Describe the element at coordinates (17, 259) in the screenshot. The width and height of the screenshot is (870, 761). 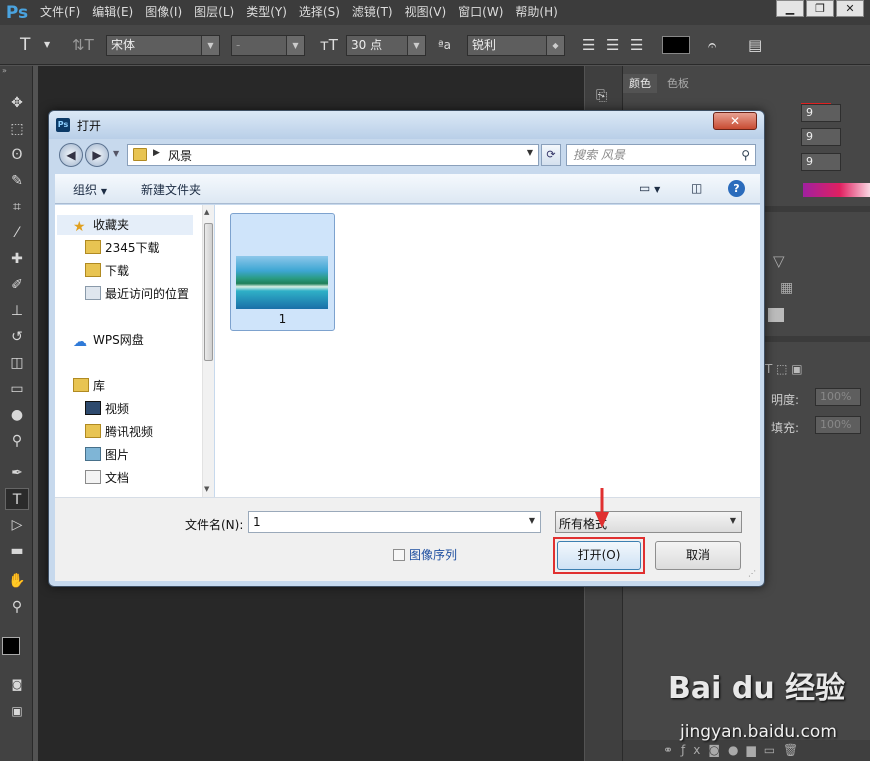
I see `healing-tool-icon: ✚` at that location.